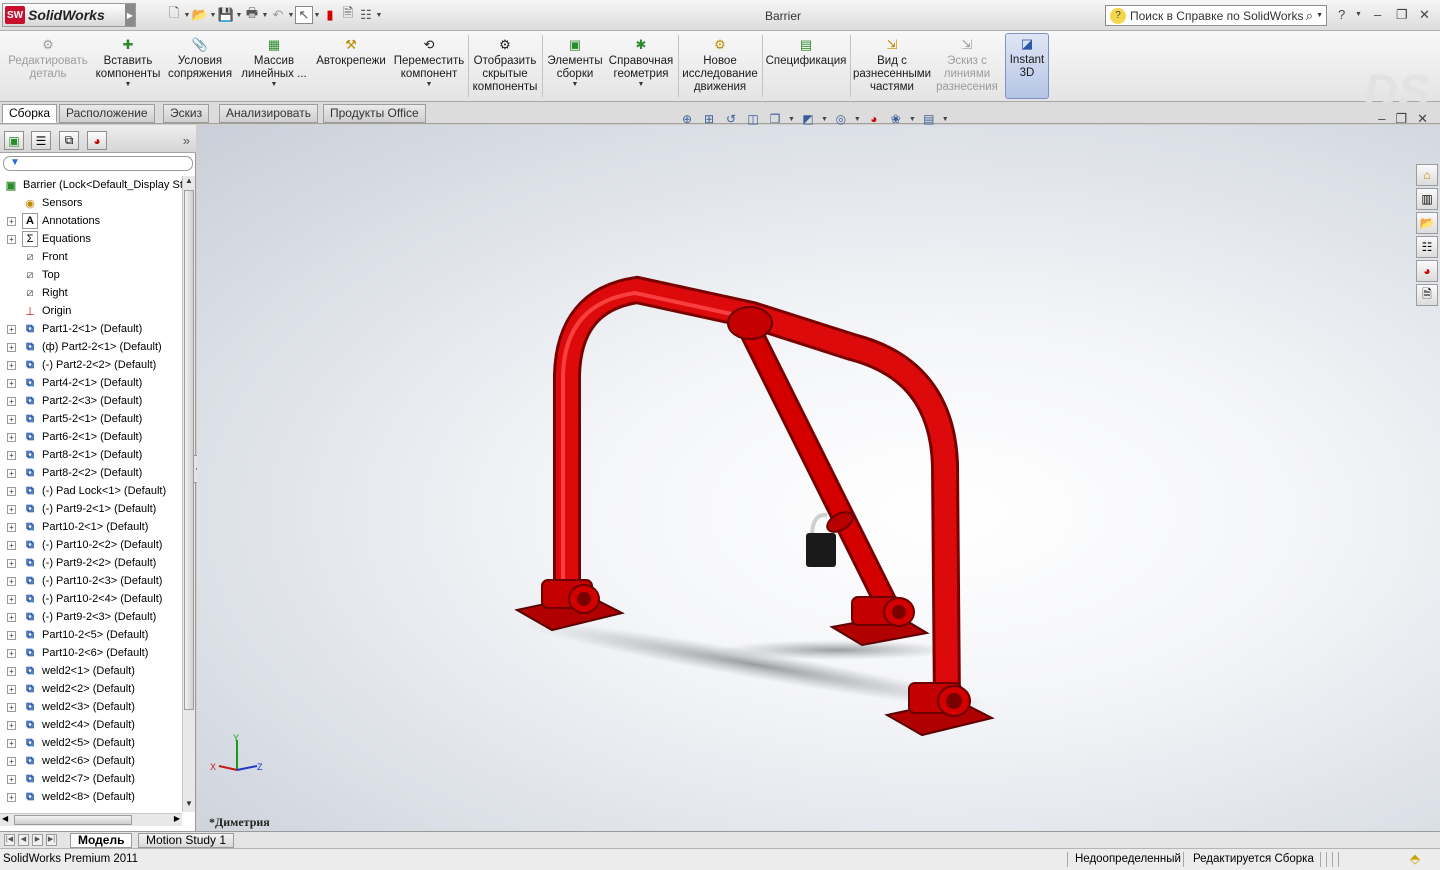 The width and height of the screenshot is (1440, 870). I want to click on scroll-right-icon: ▶, so click(177, 818).